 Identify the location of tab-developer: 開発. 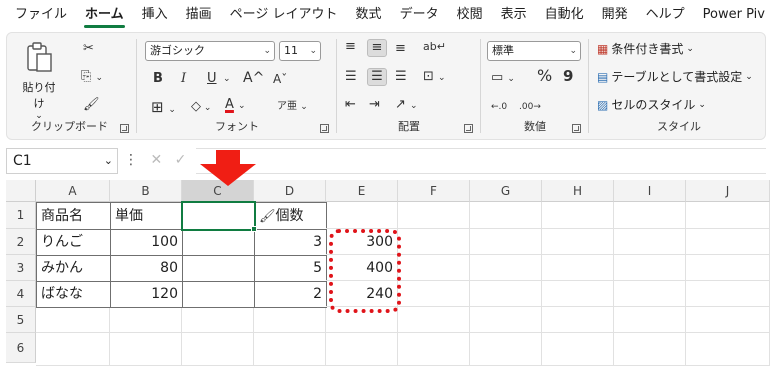
(615, 15).